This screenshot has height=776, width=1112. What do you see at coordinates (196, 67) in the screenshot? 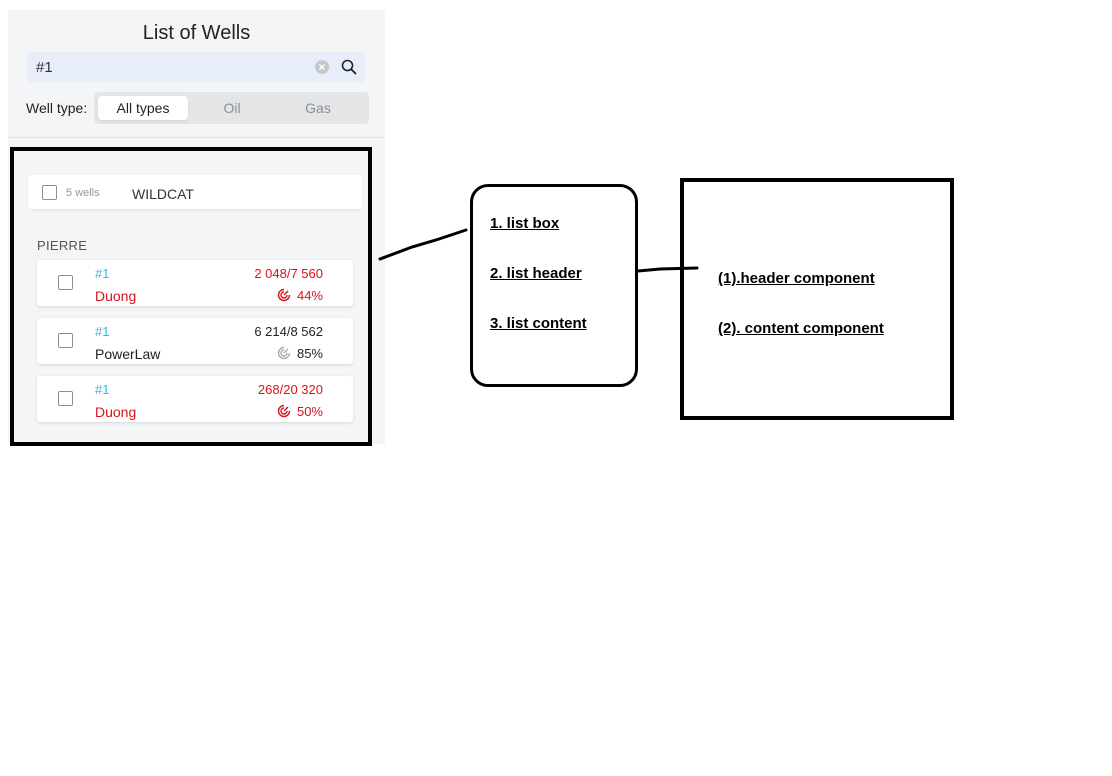
I see `search-input: #1` at bounding box center [196, 67].